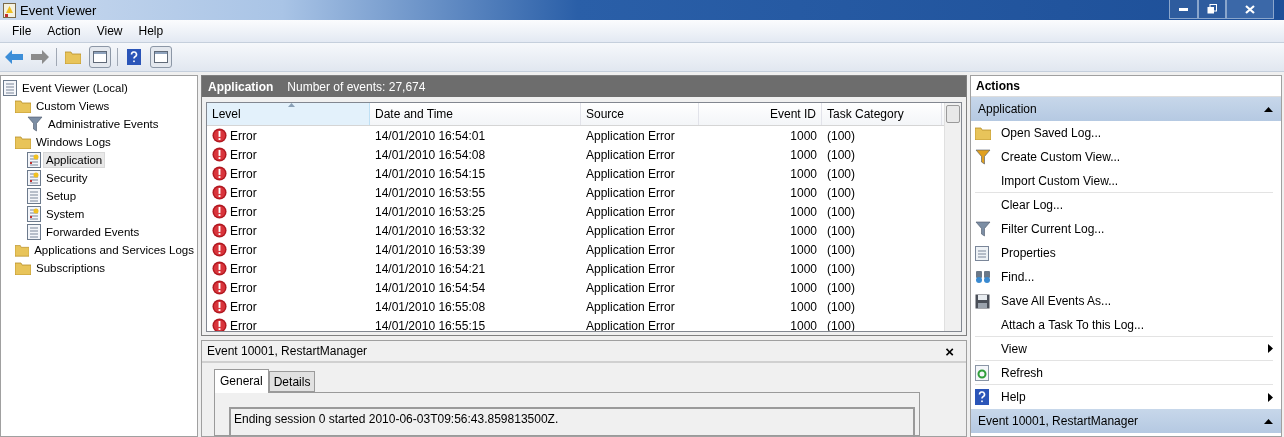  I want to click on menu-item: File, so click(22, 31).